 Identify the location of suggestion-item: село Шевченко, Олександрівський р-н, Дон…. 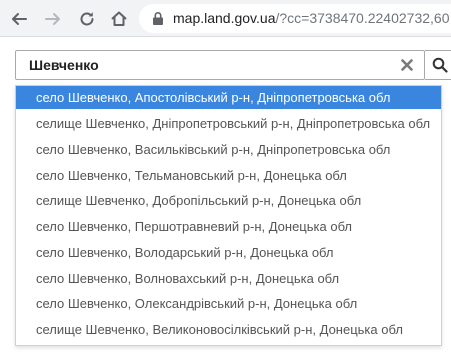
(228, 303).